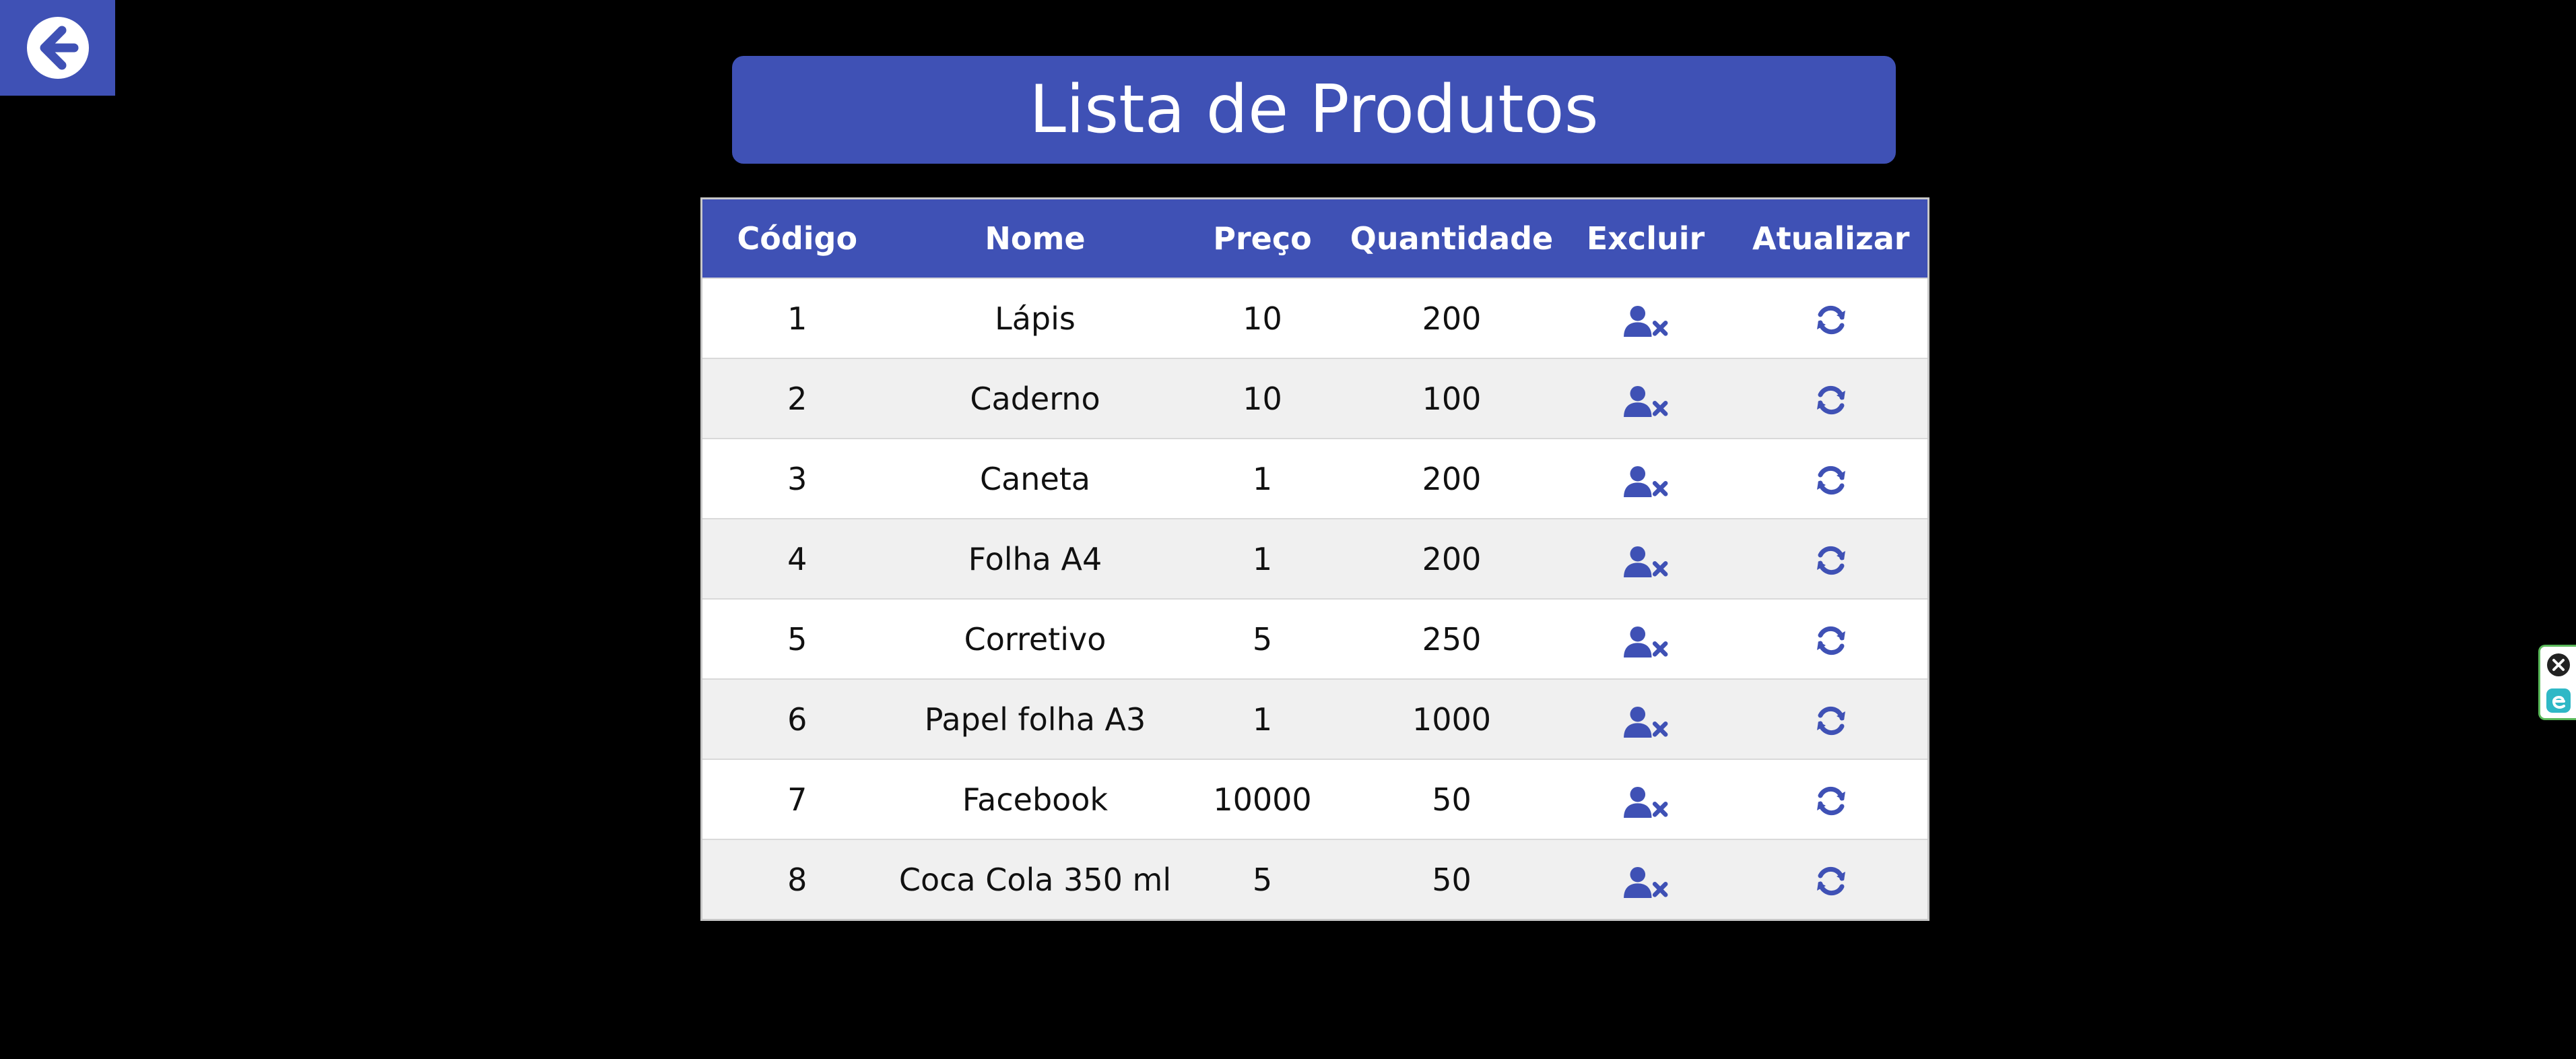 The image size is (2576, 1059). What do you see at coordinates (1451, 718) in the screenshot?
I see `cell-quantidade: 1000` at bounding box center [1451, 718].